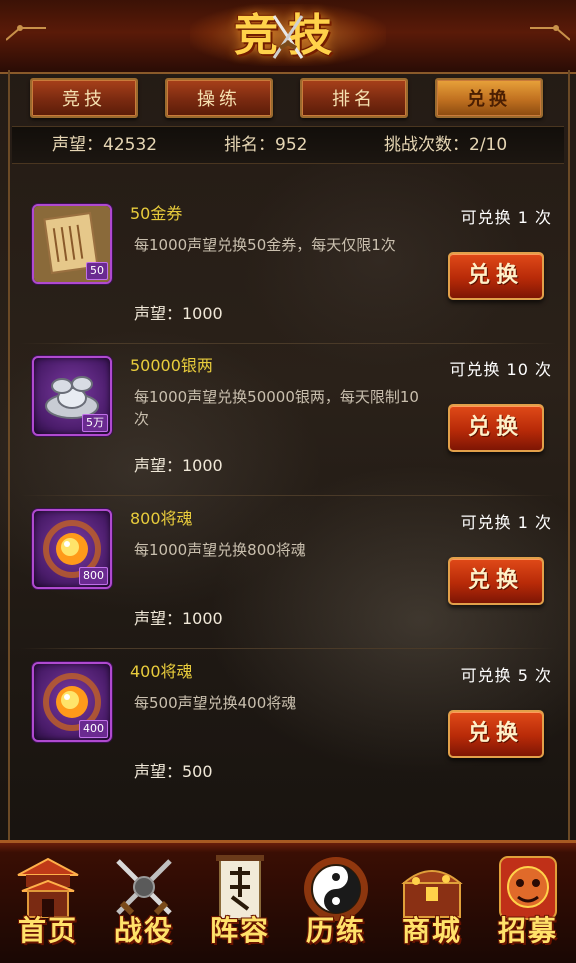 This screenshot has width=576, height=963. Describe the element at coordinates (47, 930) in the screenshot. I see `nav-label: 首页` at that location.